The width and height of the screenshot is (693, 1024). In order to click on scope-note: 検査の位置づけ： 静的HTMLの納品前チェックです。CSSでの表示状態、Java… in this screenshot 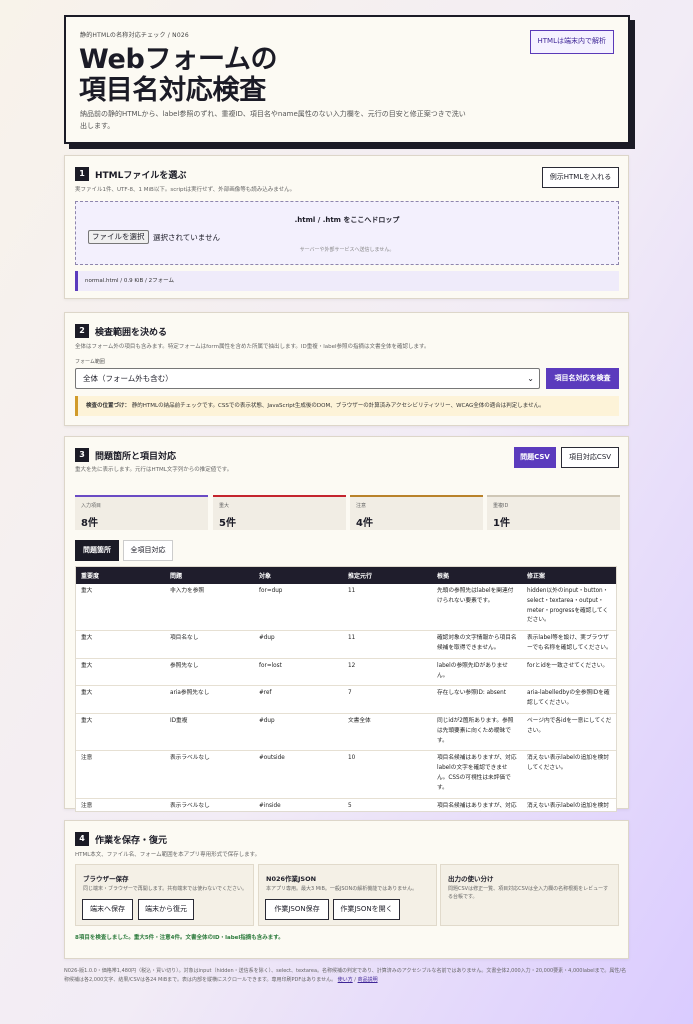, I will do `click(347, 406)`.